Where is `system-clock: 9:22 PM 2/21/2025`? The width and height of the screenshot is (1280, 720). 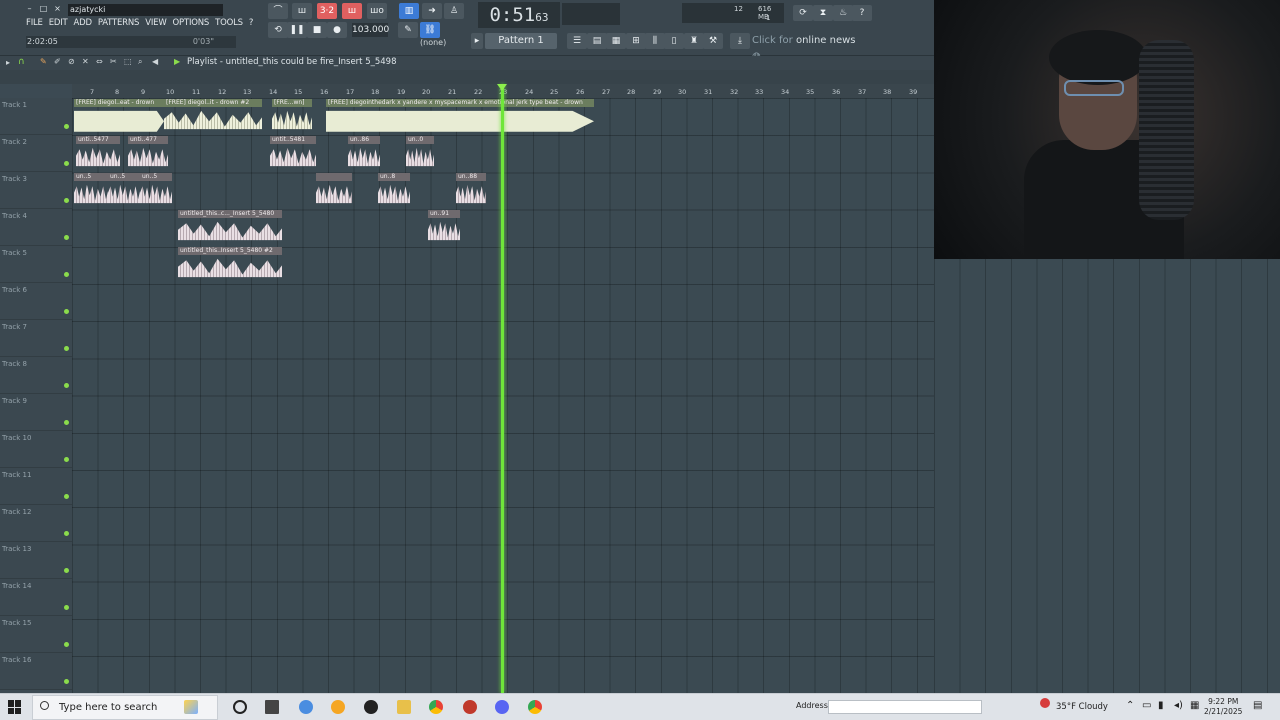
system-clock: 9:22 PM 2/21/2025 is located at coordinates (1223, 707).